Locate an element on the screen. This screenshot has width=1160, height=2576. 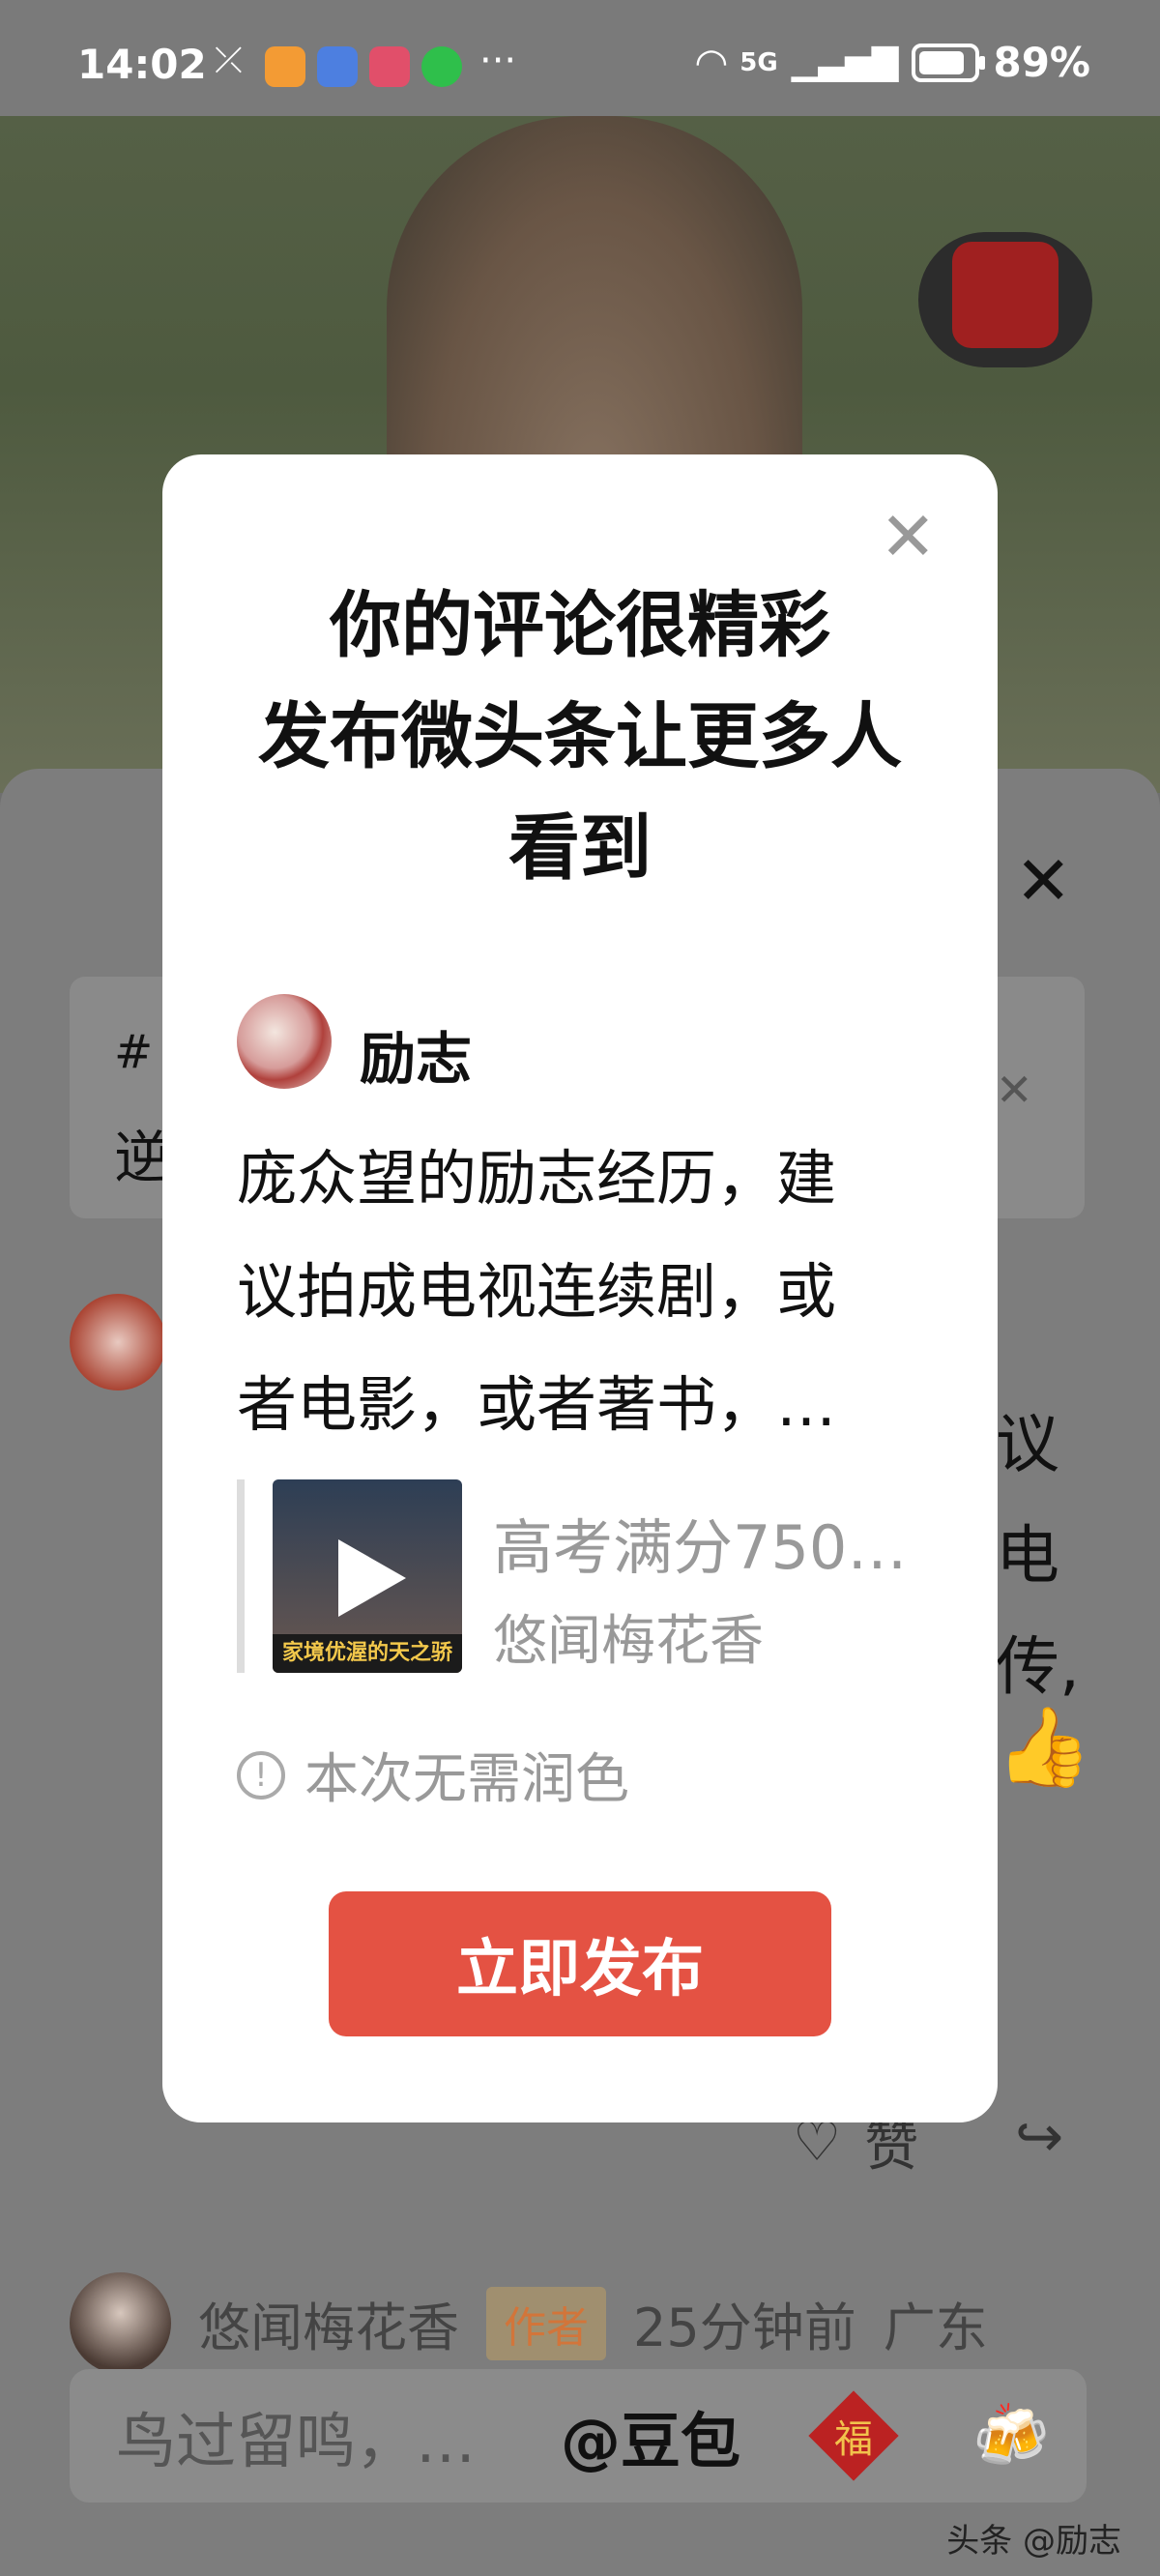
modal-close-icon: ✕ is located at coordinates (909, 537).